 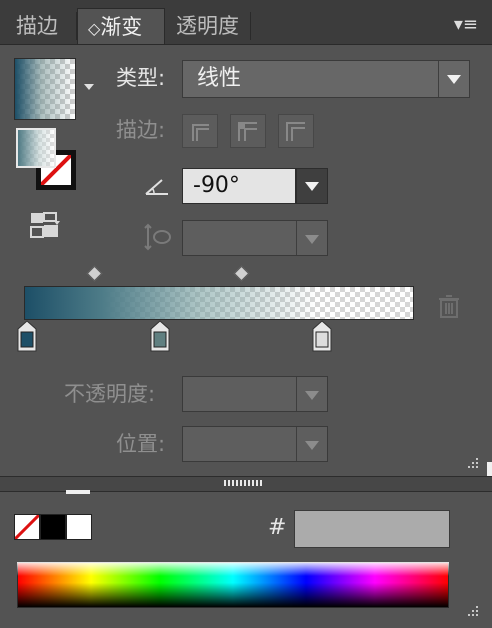 I want to click on stroke-across-icon, so click(x=295, y=131).